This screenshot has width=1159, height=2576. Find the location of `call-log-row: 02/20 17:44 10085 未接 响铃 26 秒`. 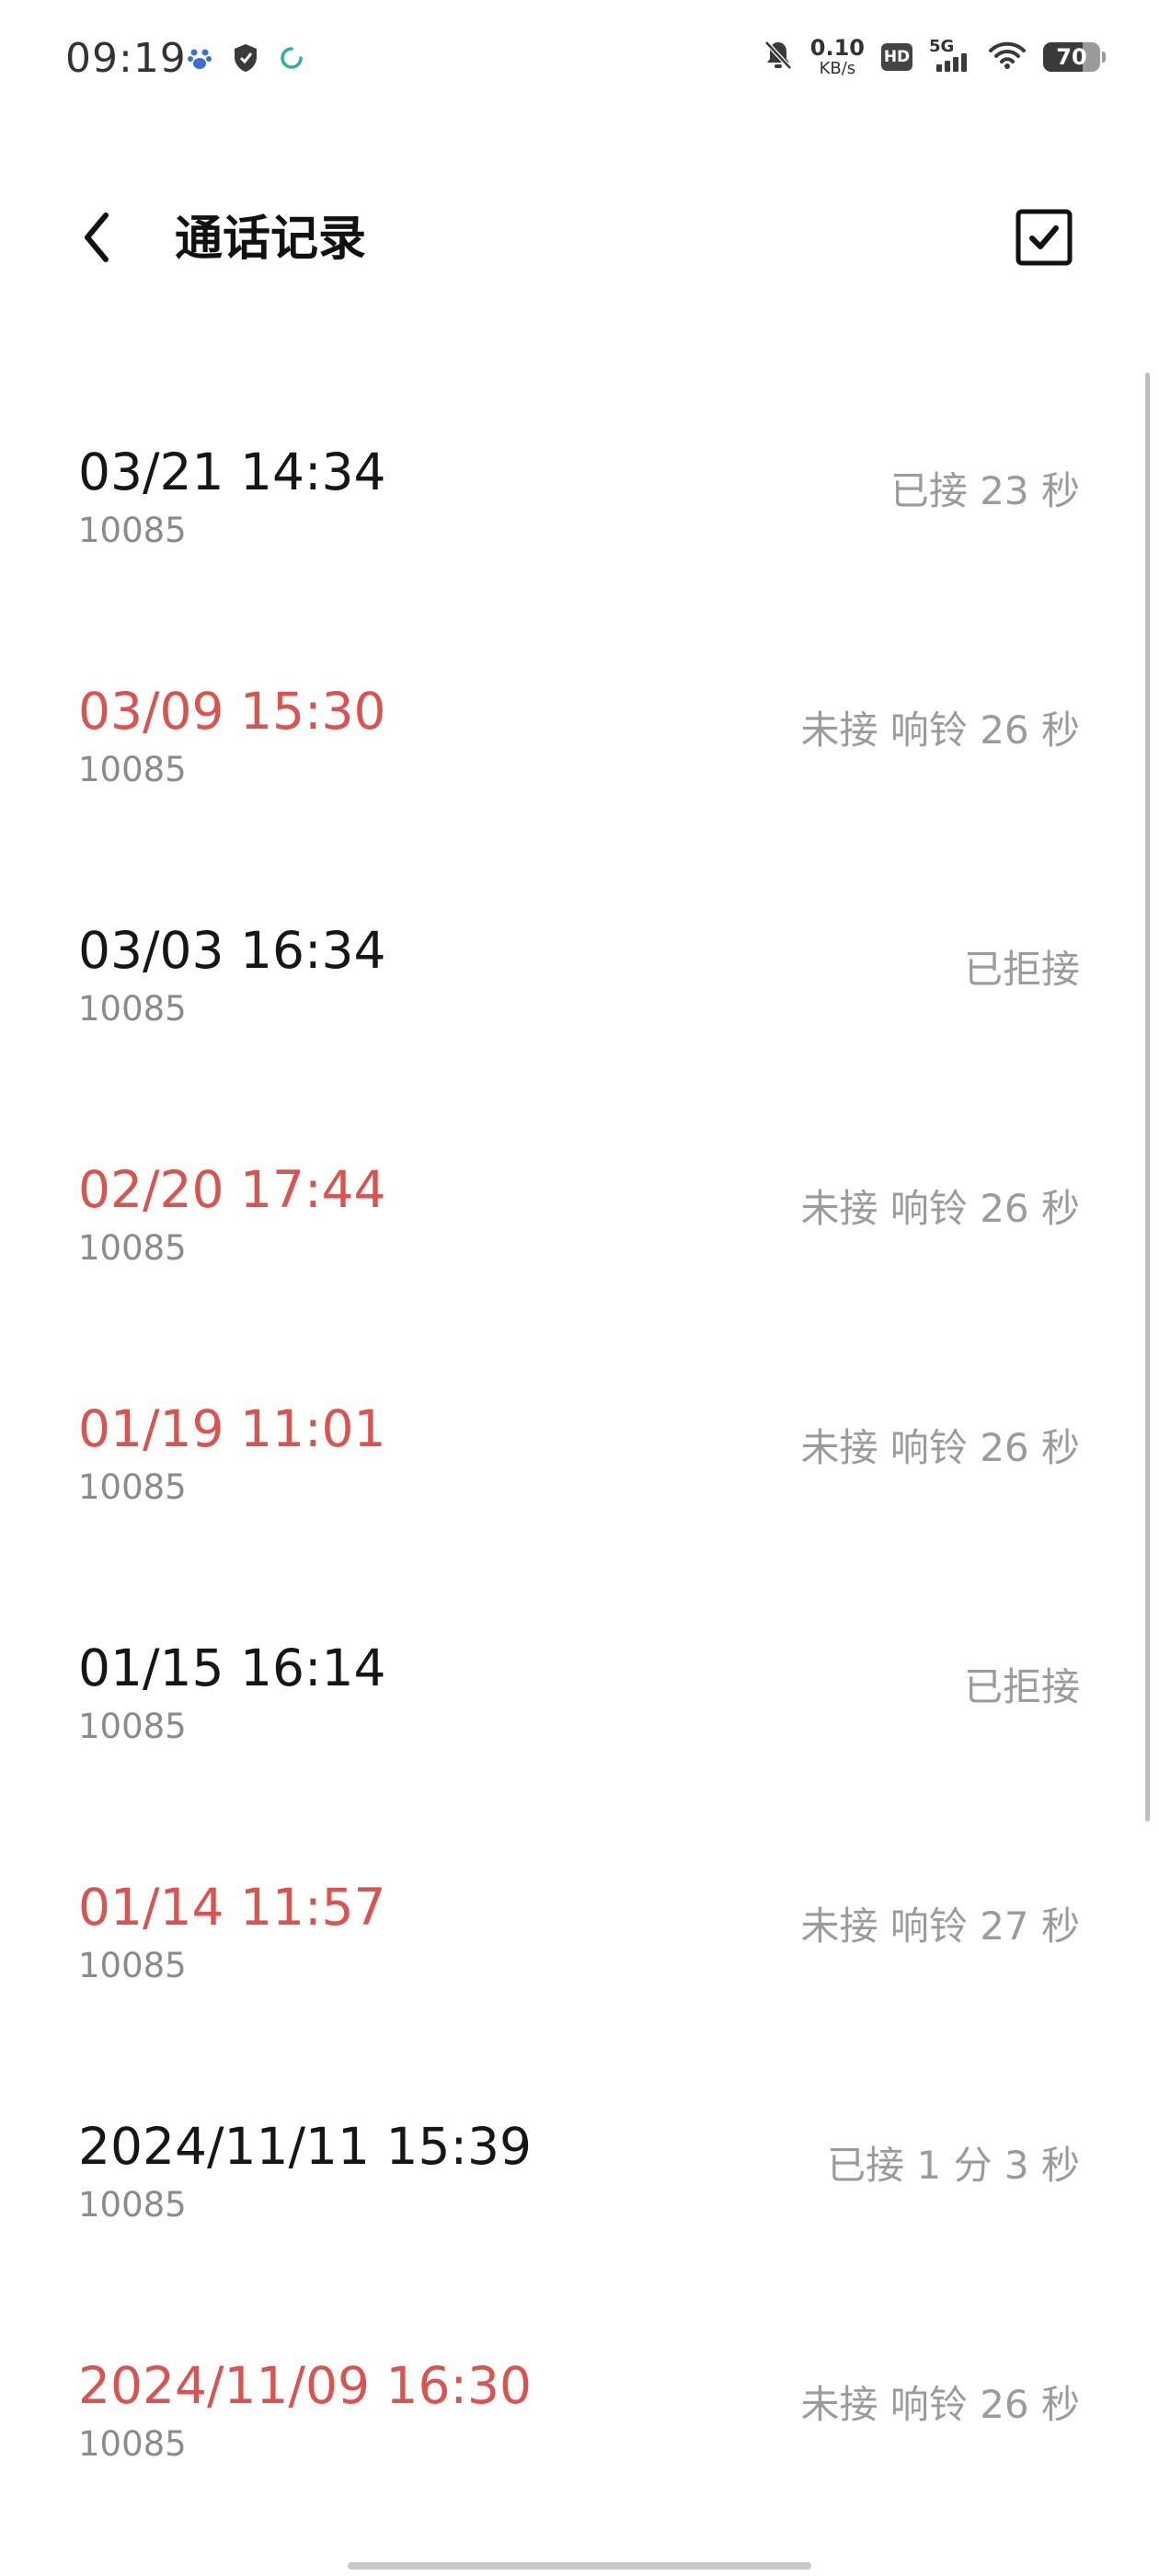

call-log-row: 02/20 17:44 10085 未接 响铃 26 秒 is located at coordinates (579, 1232).